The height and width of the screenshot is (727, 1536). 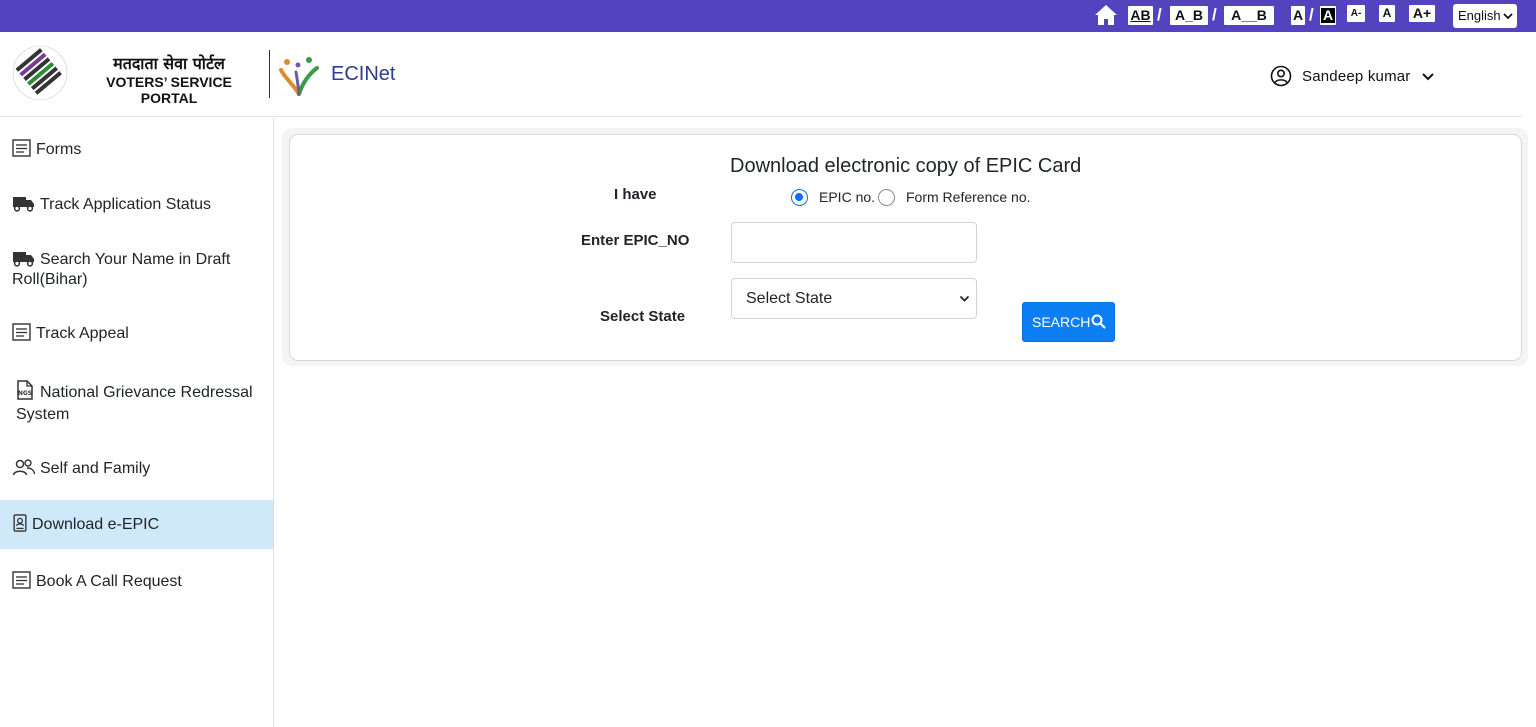 I want to click on language-select: English, so click(x=1485, y=16).